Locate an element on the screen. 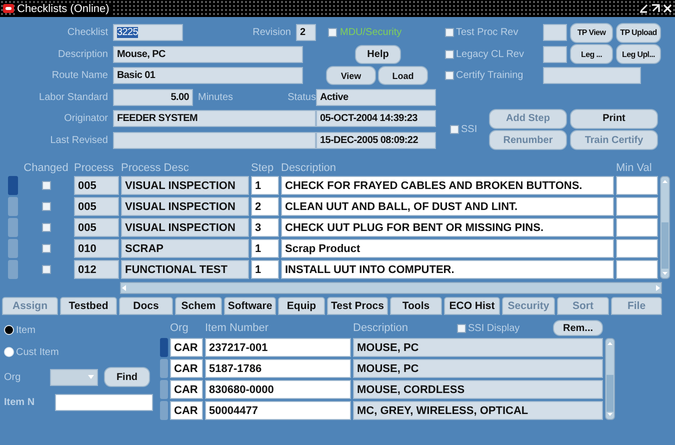  app-logo-icon is located at coordinates (8, 8).